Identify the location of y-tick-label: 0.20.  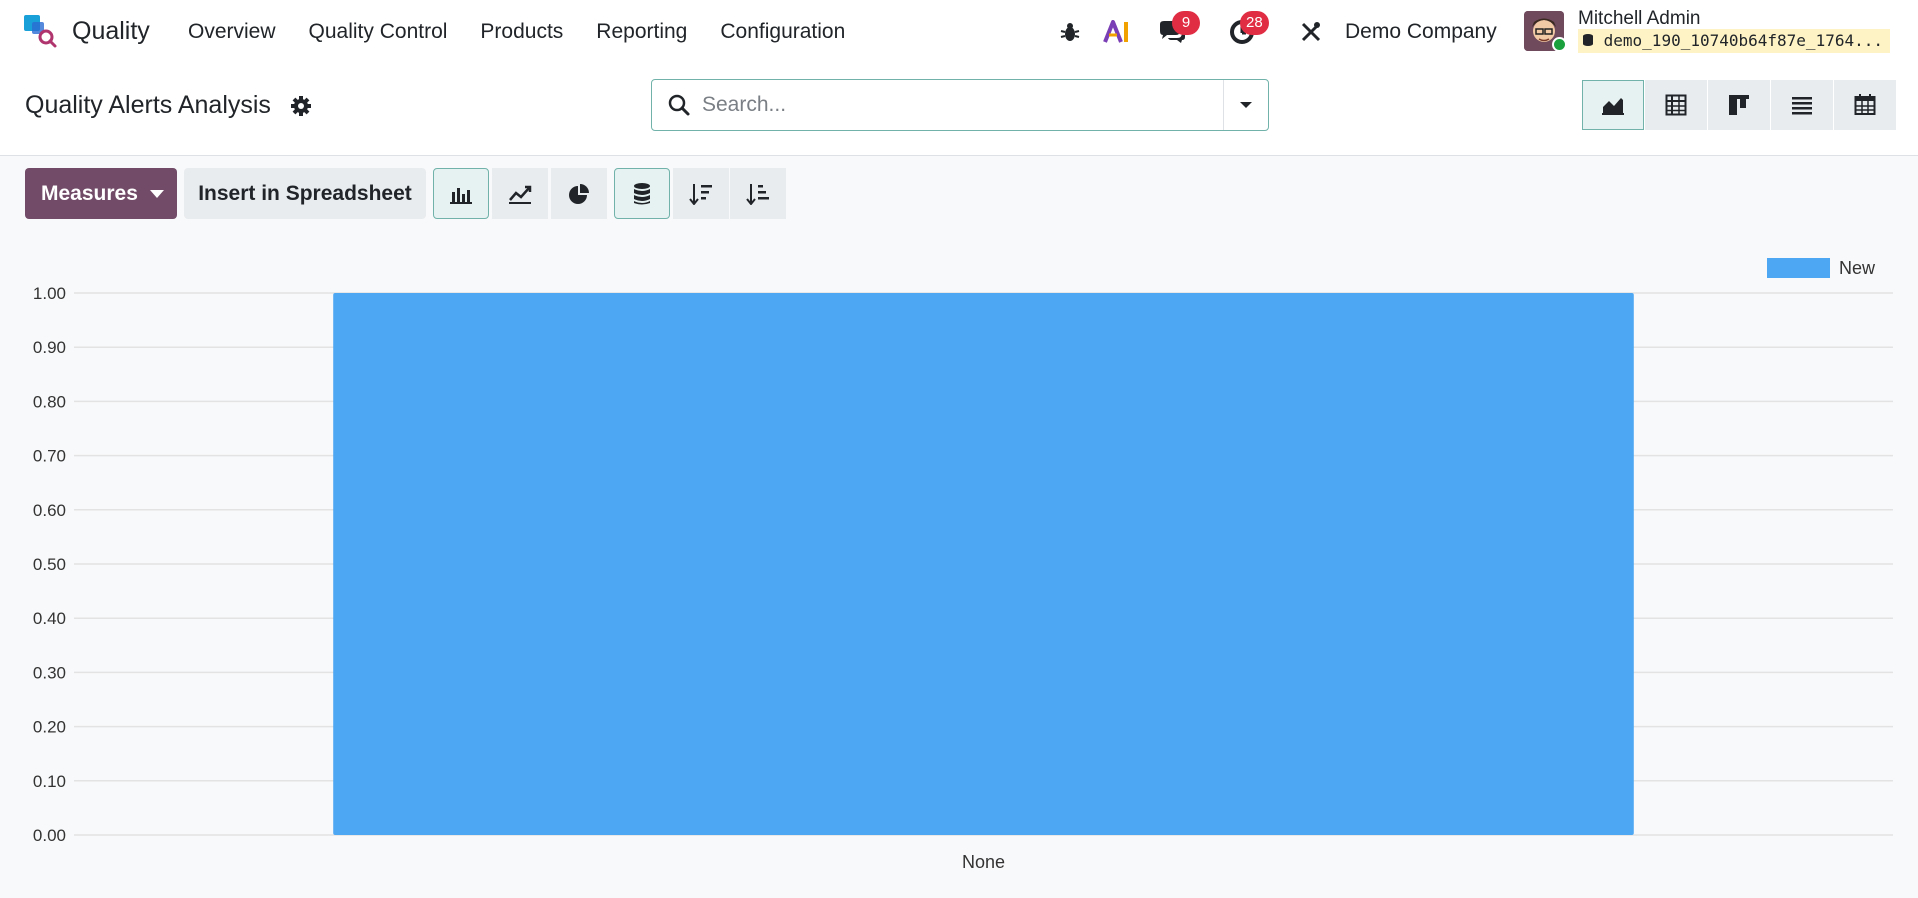
(49, 727).